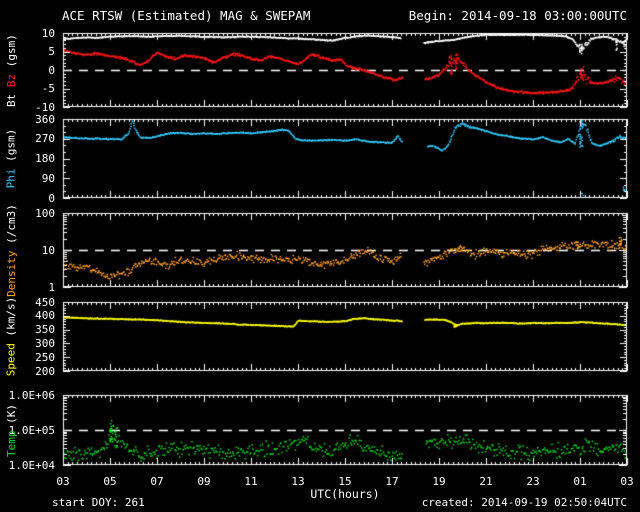  I want to click on y-axis-label: Temp (K), so click(11, 430).